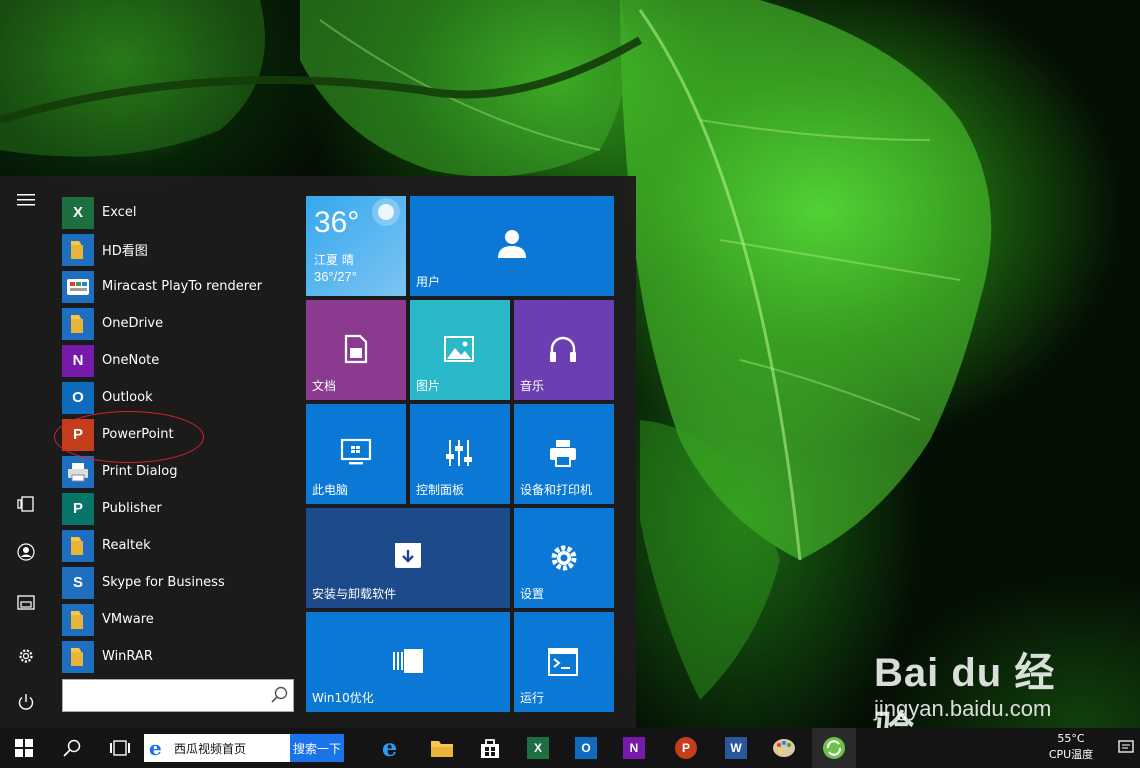 This screenshot has width=1140, height=768. I want to click on refresh-globe-icon, so click(834, 748).